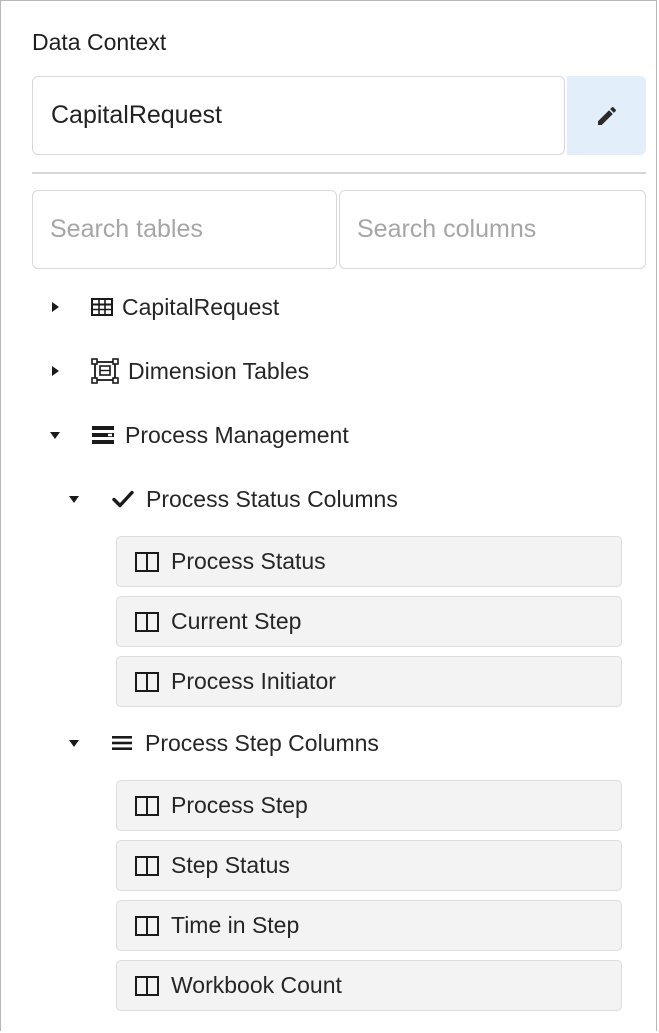  Describe the element at coordinates (369, 985) in the screenshot. I see `column-item-workbook-count: Workbook Count` at that location.